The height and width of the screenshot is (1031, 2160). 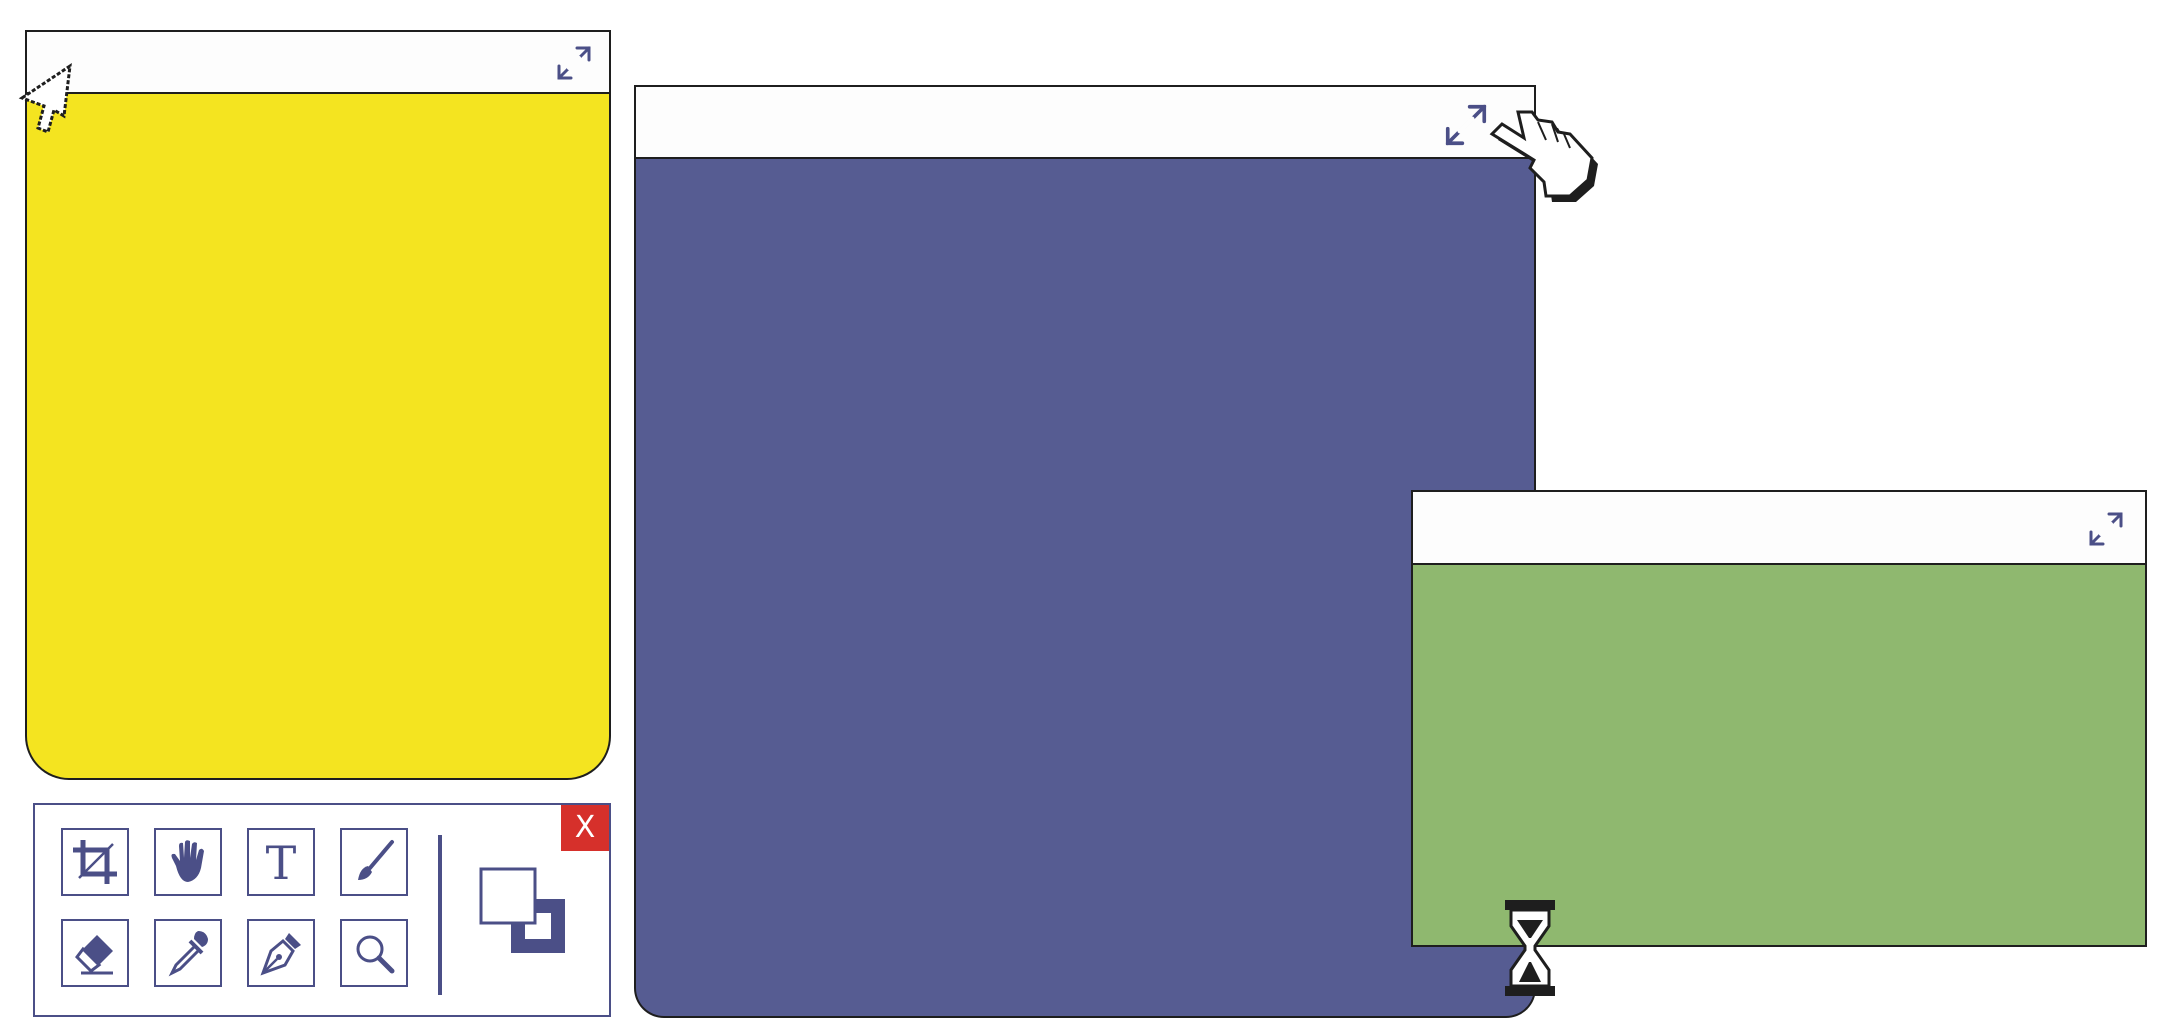 What do you see at coordinates (322, 910) in the screenshot?
I see `tool-palette: X T` at bounding box center [322, 910].